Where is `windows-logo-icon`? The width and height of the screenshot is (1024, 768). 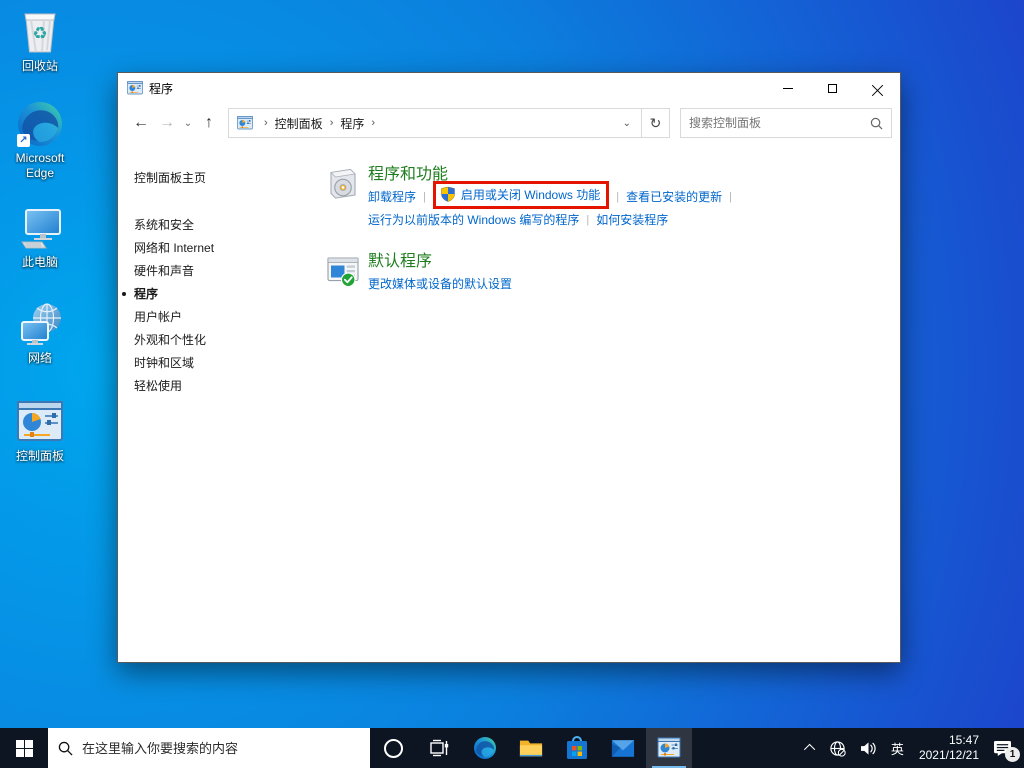
windows-logo-icon is located at coordinates (24, 748).